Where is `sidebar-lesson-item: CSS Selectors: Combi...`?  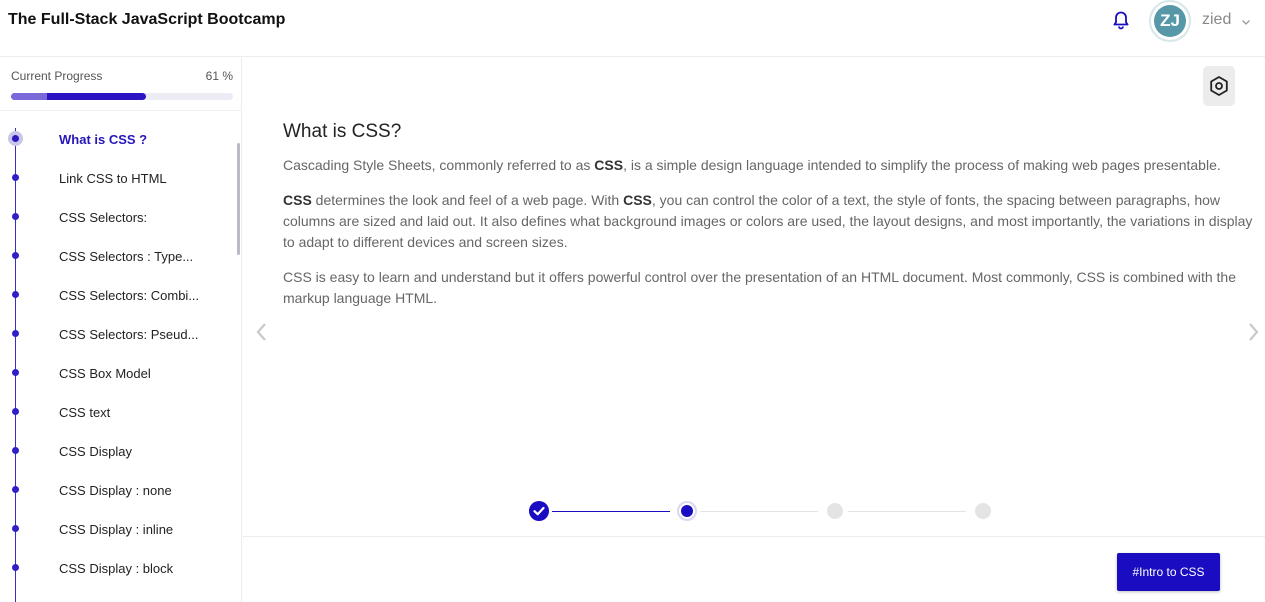 sidebar-lesson-item: CSS Selectors: Combi... is located at coordinates (118, 296).